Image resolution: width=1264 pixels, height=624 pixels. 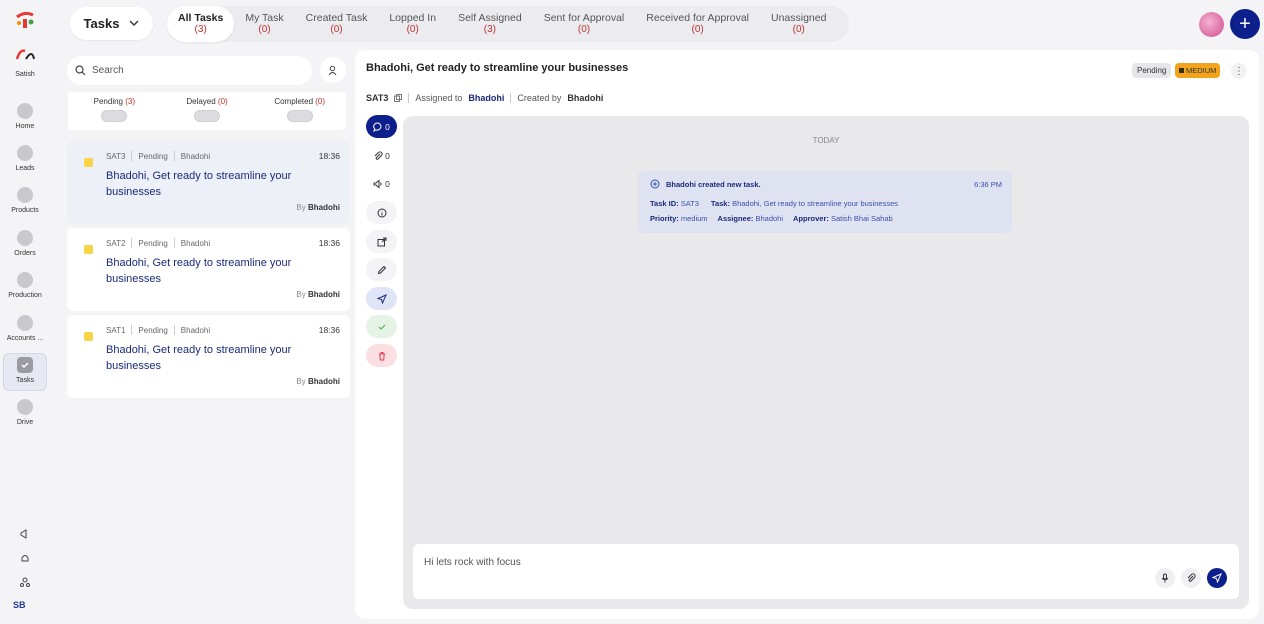 I want to click on tab-label: Self Assigned, so click(x=490, y=18).